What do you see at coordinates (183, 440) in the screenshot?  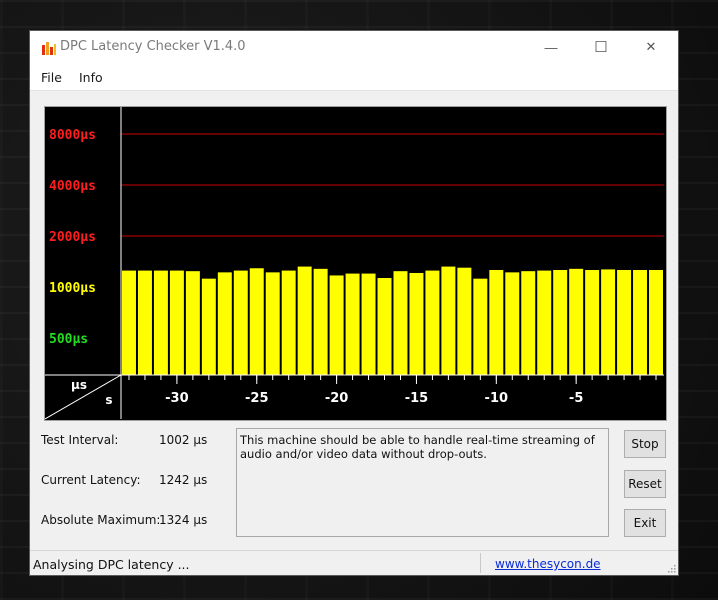 I see `test-interval-value: 1002 µs` at bounding box center [183, 440].